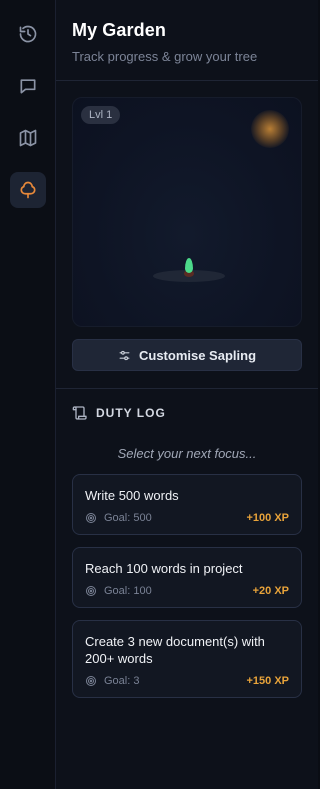 The image size is (320, 789). What do you see at coordinates (270, 591) in the screenshot?
I see `task-xp-reward: +20 XP` at bounding box center [270, 591].